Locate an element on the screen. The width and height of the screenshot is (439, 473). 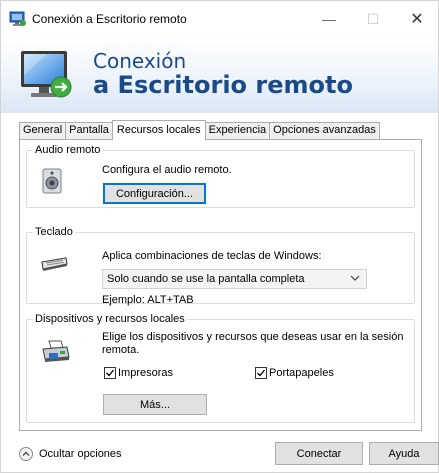
tab-opciones-avanzadas: Opciones avanzadas is located at coordinates (324, 130).